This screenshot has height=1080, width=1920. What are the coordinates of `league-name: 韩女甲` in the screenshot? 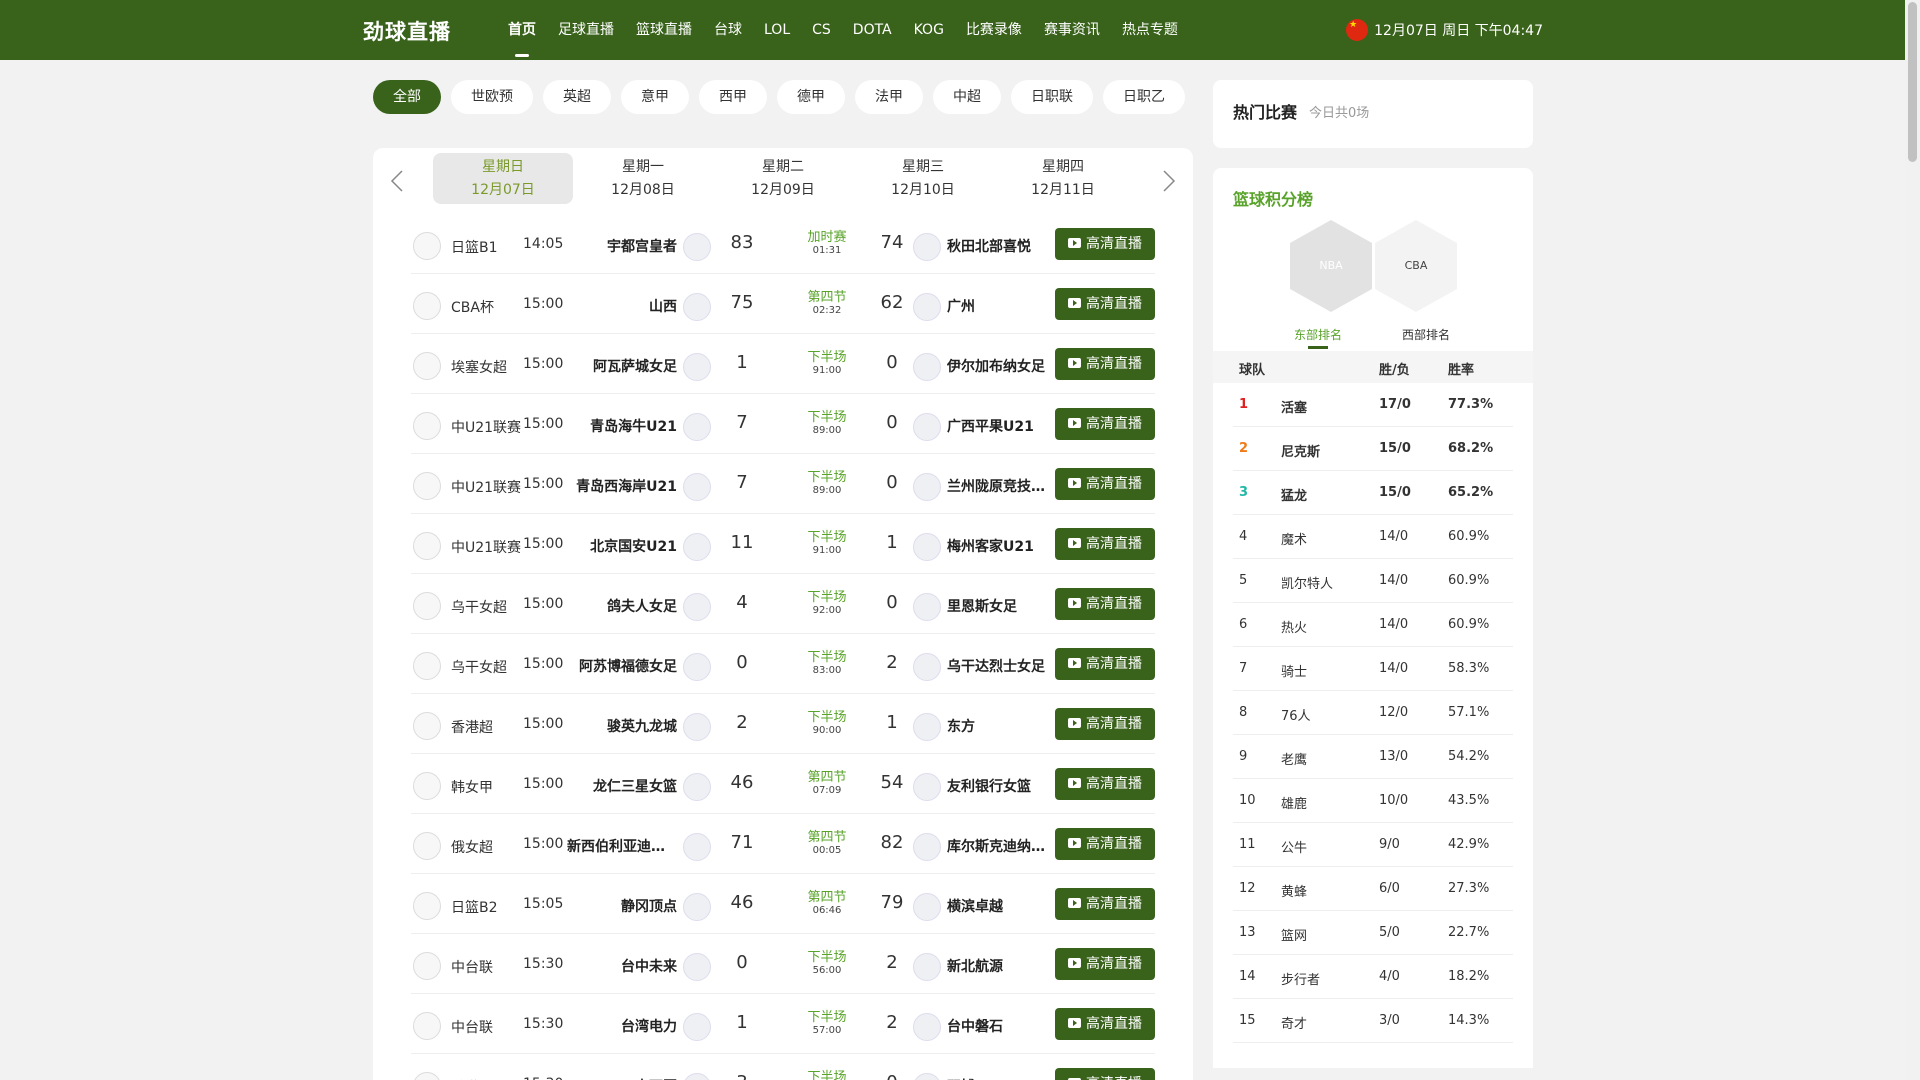 It's located at (472, 787).